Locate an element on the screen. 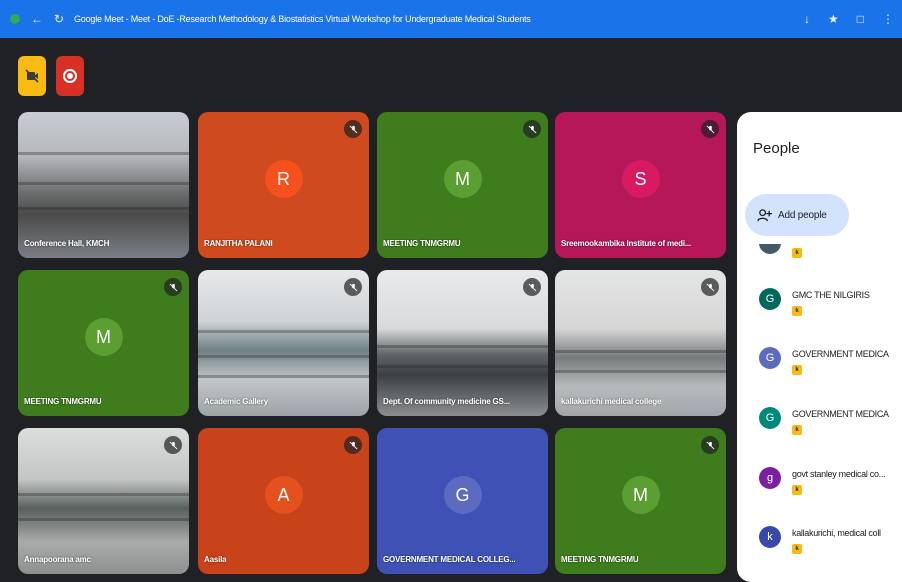 The width and height of the screenshot is (902, 582). add-people-label: Add people is located at coordinates (802, 215).